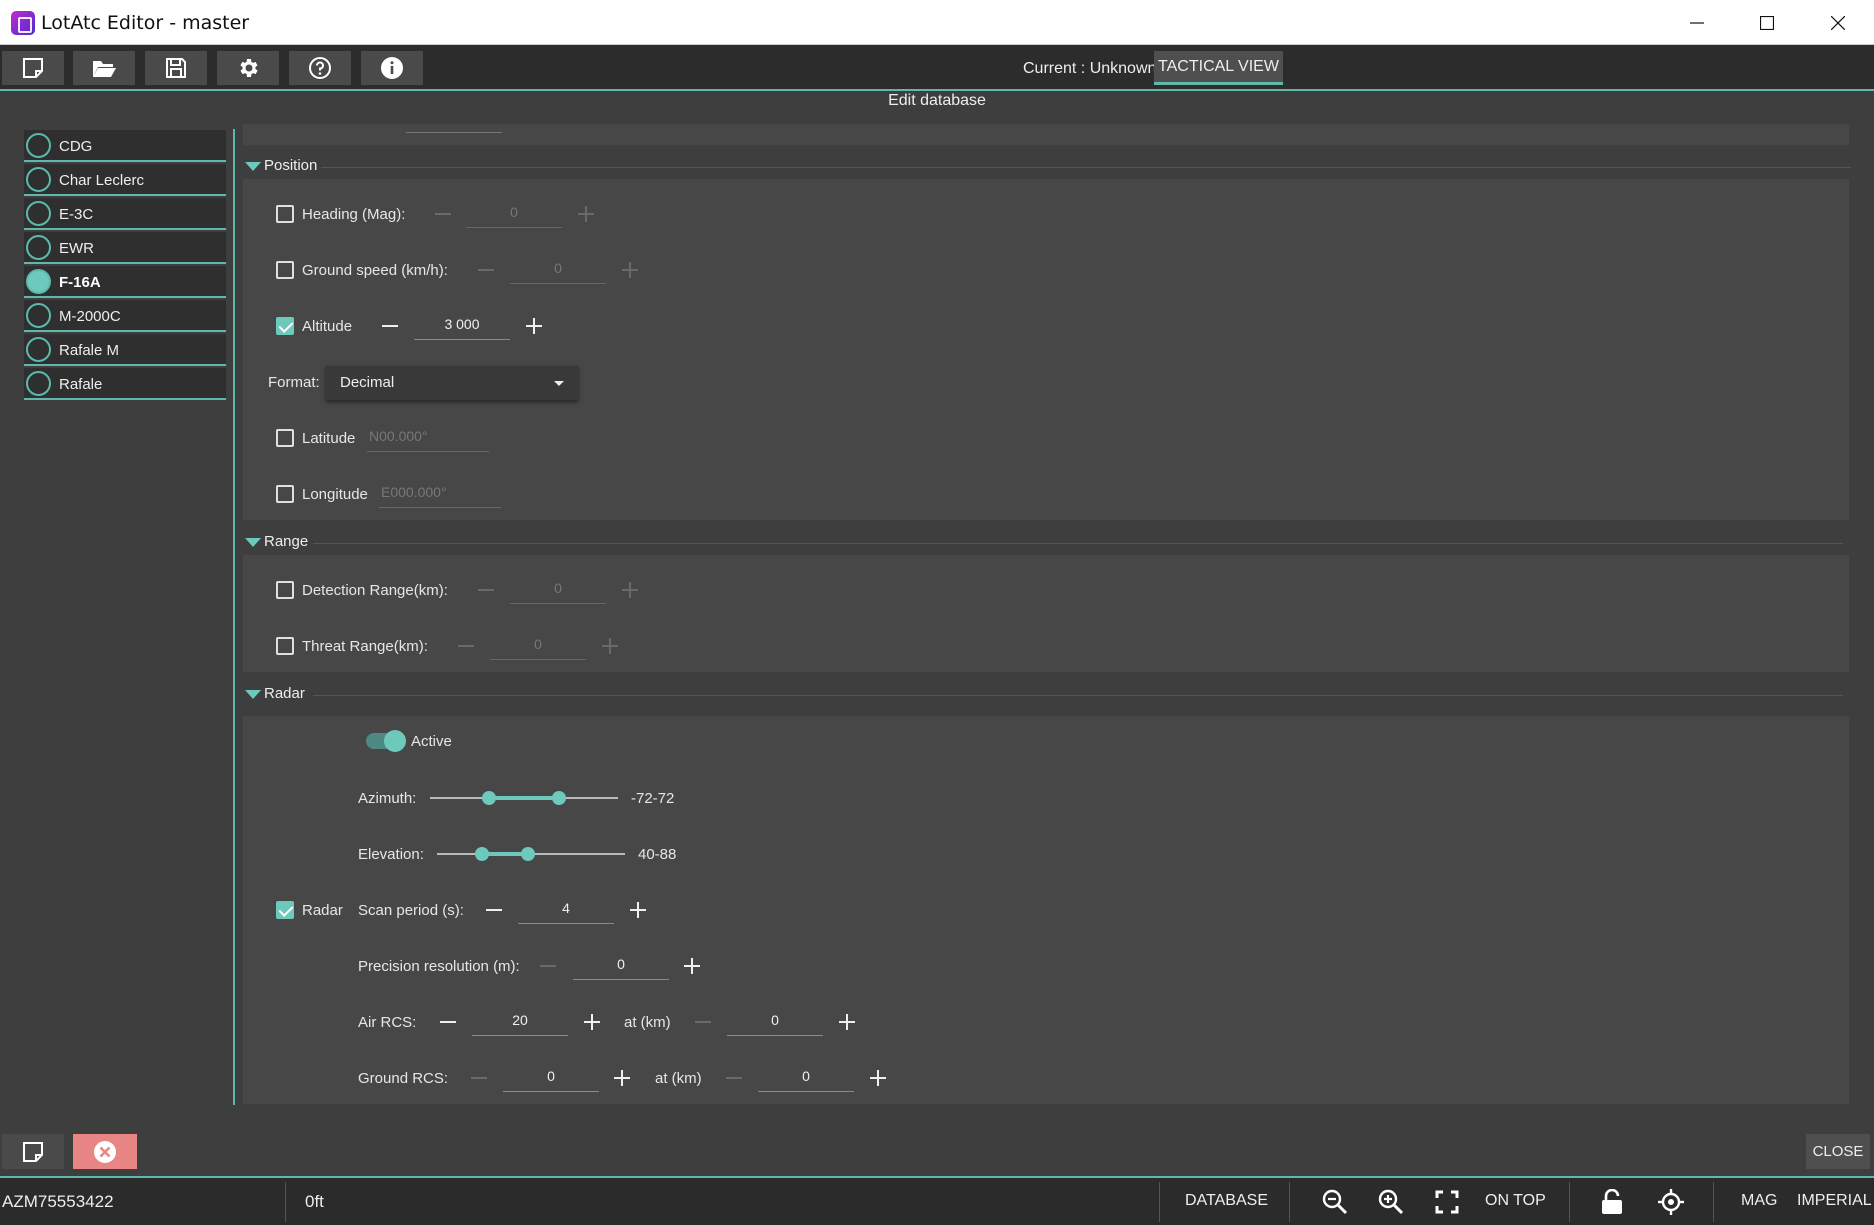 This screenshot has height=1225, width=1874. Describe the element at coordinates (285, 590) in the screenshot. I see `detection-range-checkbox` at that location.